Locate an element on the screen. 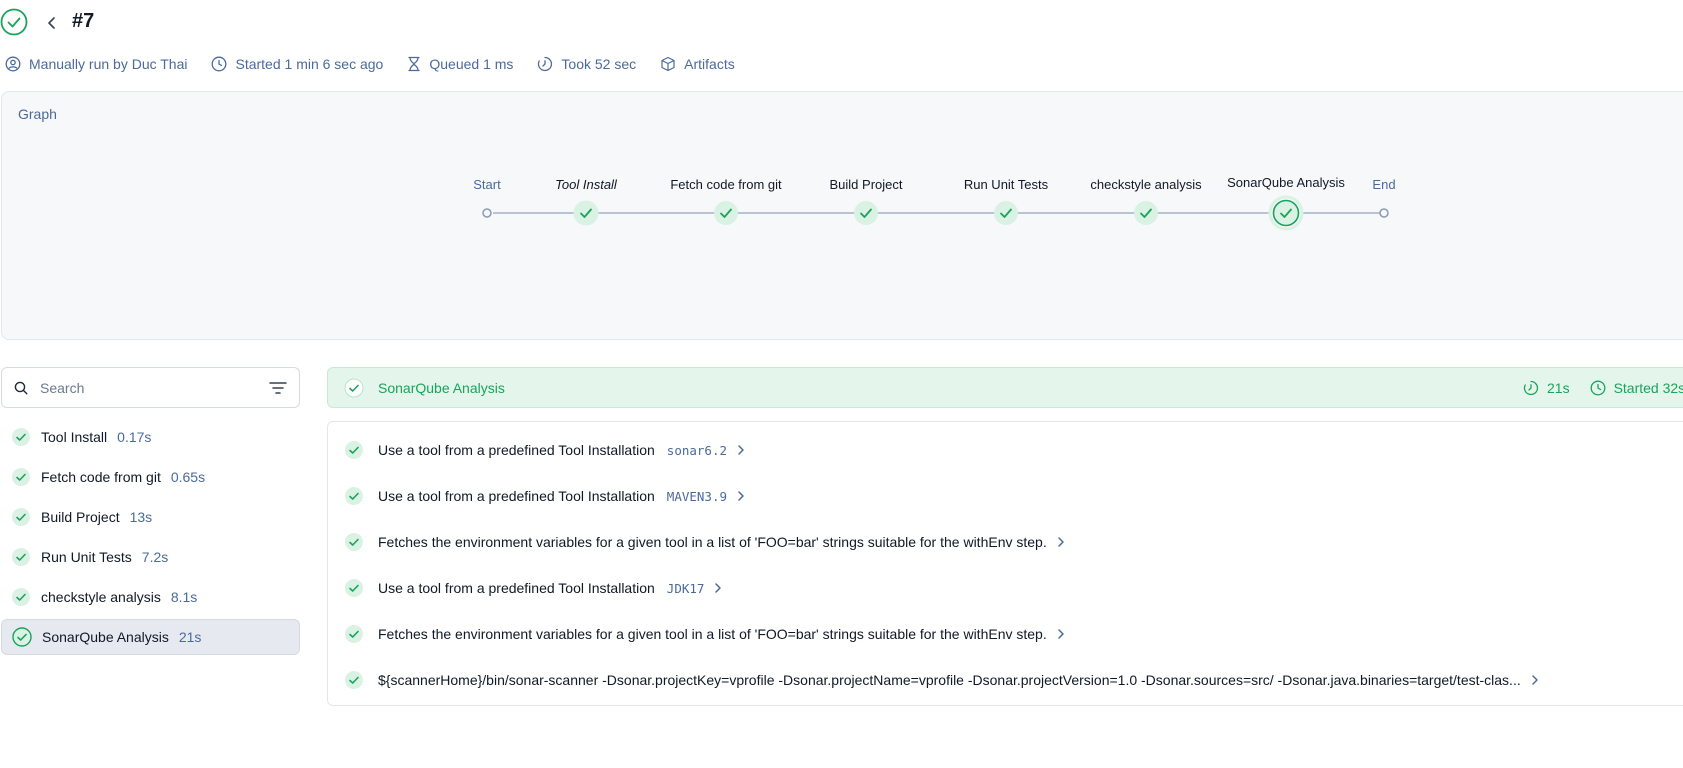 The image size is (1683, 768). stage-name: Fetch code from git is located at coordinates (101, 477).